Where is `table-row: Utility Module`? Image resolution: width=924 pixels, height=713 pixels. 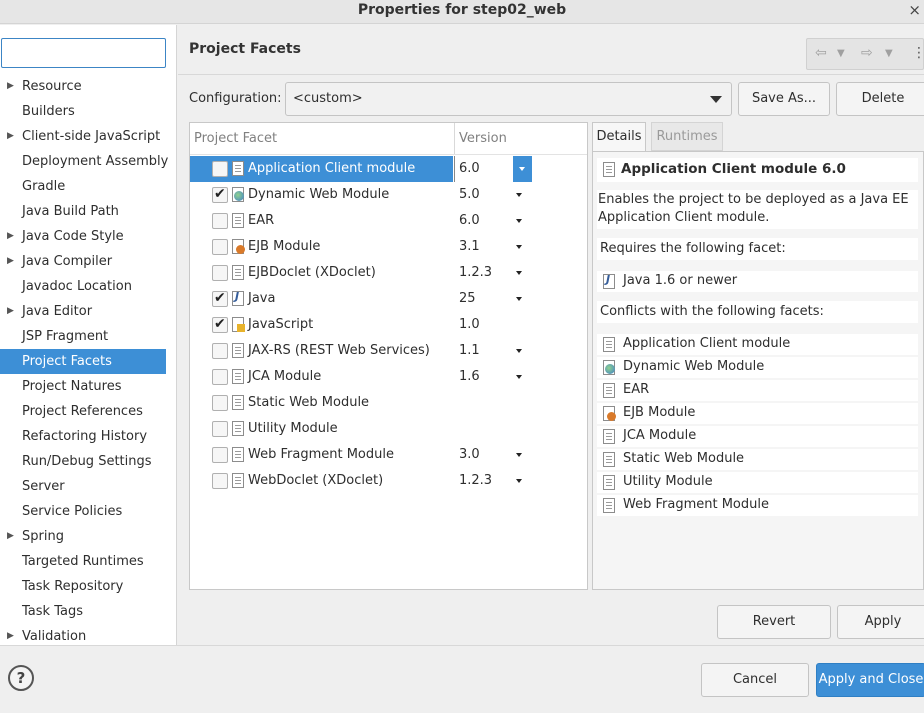
table-row: Utility Module is located at coordinates (388, 429).